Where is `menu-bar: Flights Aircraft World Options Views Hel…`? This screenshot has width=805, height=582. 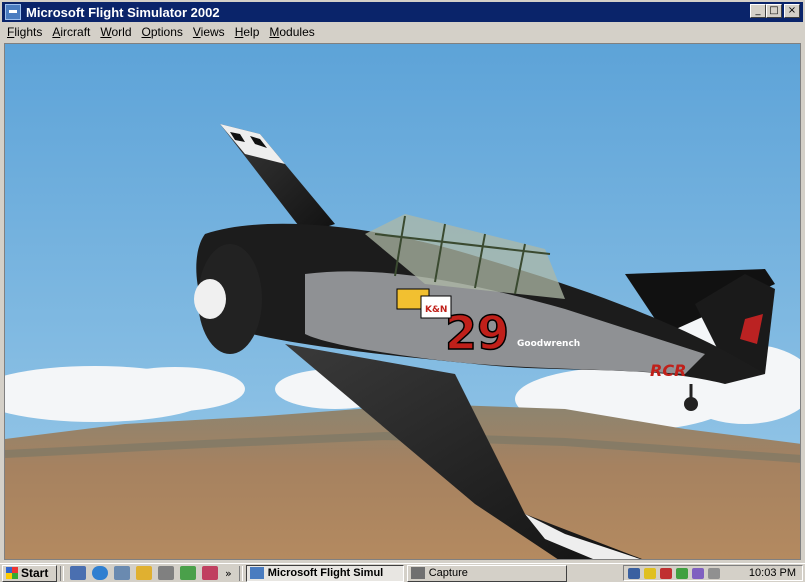
menu-bar: Flights Aircraft World Options Views Hel… is located at coordinates (402, 32).